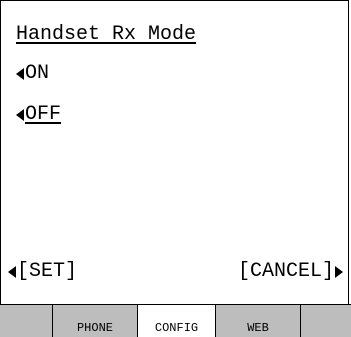 This screenshot has width=351, height=337. I want to click on tab-phone: PHONE, so click(95, 321).